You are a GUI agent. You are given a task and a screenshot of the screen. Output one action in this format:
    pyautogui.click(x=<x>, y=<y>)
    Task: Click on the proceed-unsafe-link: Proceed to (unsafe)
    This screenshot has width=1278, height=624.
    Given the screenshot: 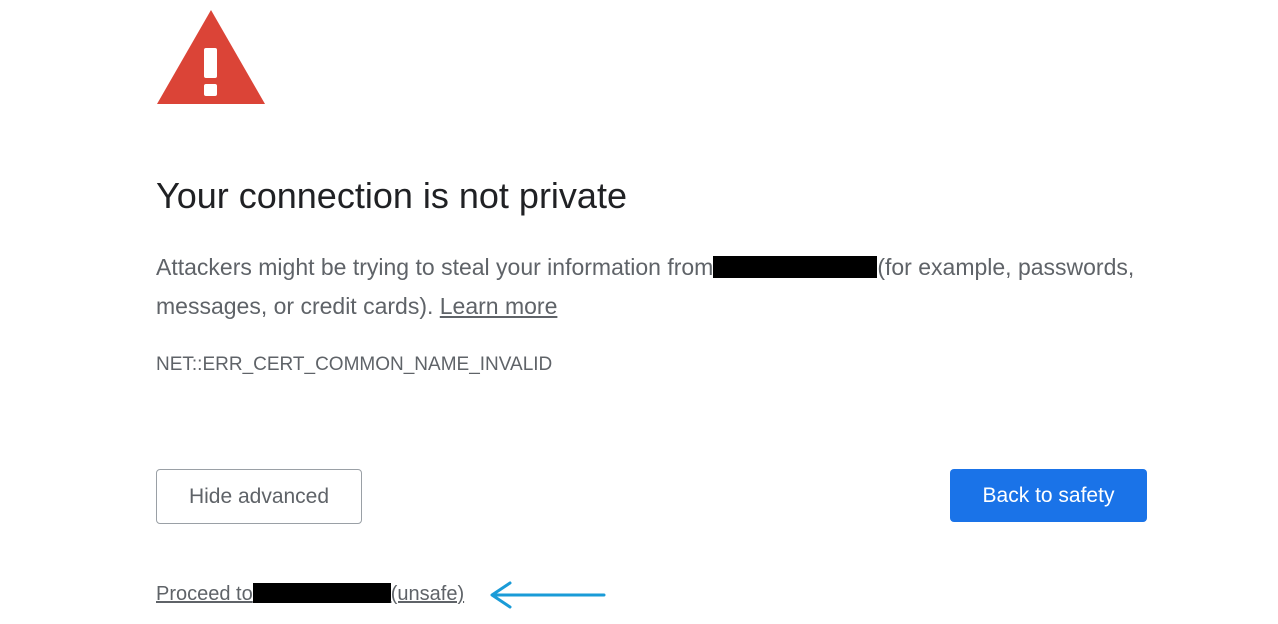 What is the action you would take?
    pyautogui.click(x=310, y=594)
    